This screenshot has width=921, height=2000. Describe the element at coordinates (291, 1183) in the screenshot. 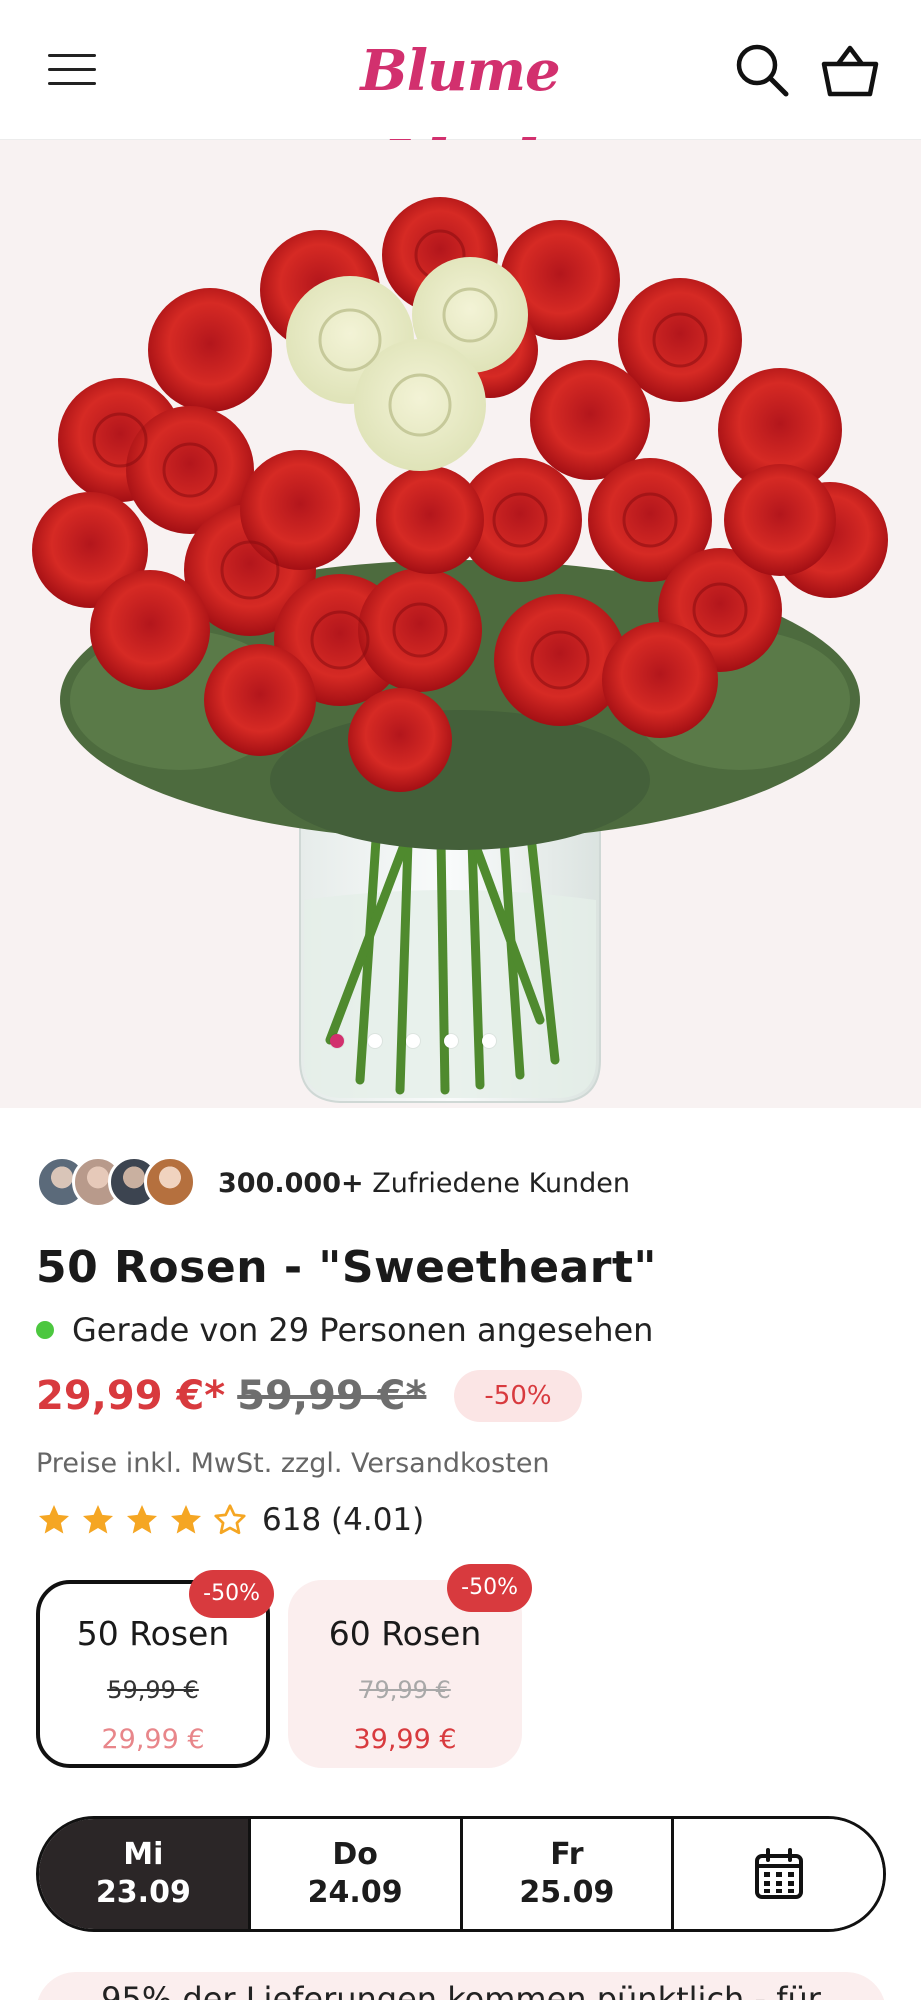

I see `customer-count-number: 300.000+` at that location.